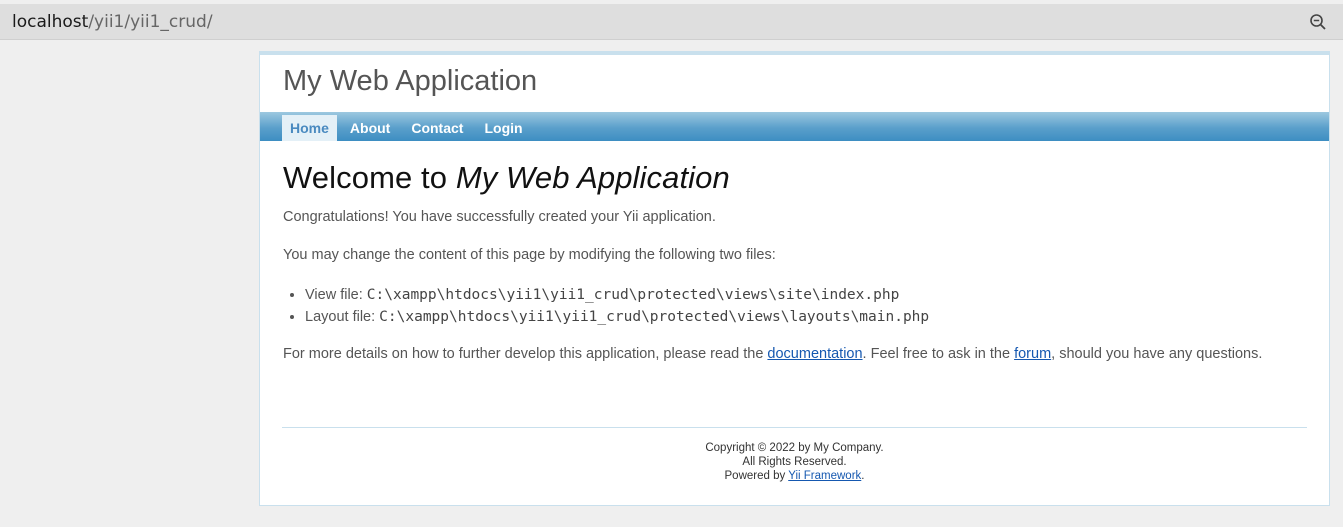 The width and height of the screenshot is (1343, 527). I want to click on site-logo: My Web Application, so click(410, 81).